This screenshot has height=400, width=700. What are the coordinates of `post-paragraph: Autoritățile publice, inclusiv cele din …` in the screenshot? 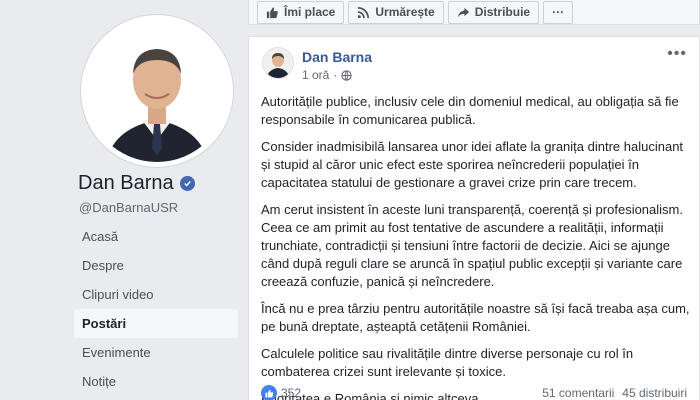 It's located at (470, 110).